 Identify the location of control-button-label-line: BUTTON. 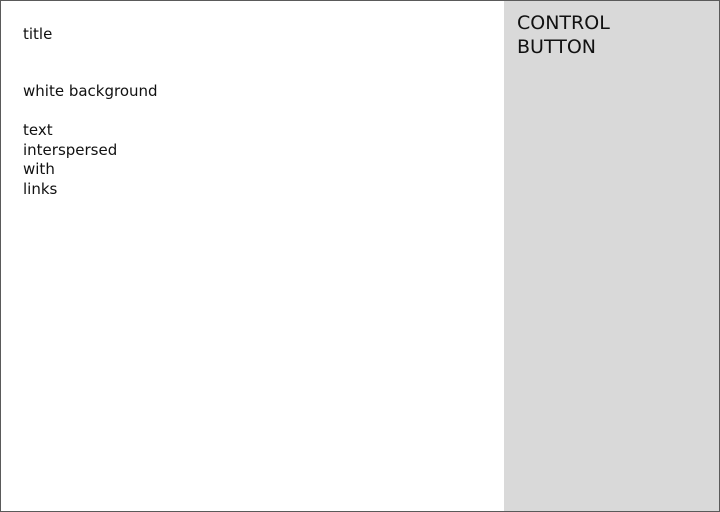
(556, 47).